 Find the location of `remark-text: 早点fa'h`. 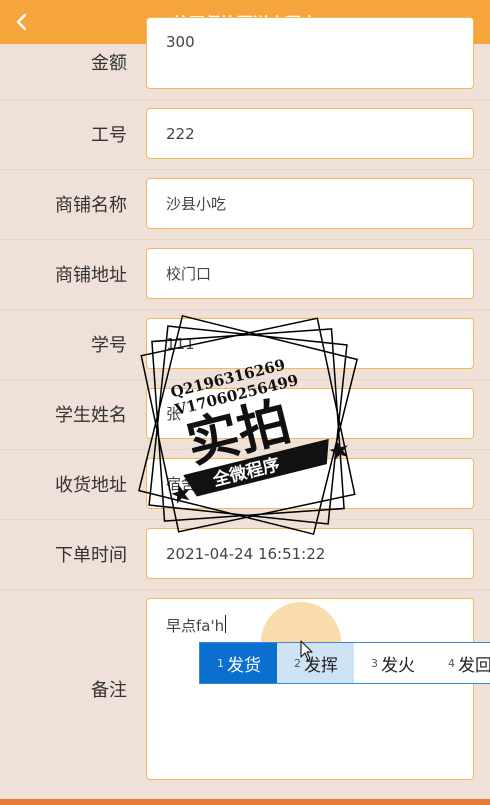

remark-text: 早点fa'h is located at coordinates (195, 626).